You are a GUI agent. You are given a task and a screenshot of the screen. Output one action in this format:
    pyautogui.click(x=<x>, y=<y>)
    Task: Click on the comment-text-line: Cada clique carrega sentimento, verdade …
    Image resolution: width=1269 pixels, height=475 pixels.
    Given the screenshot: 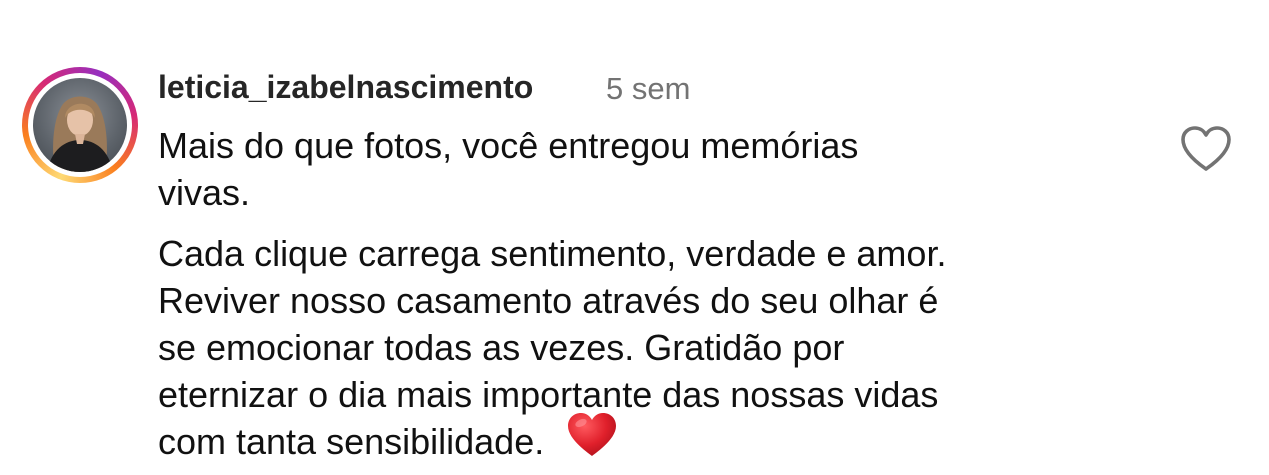 What is the action you would take?
    pyautogui.click(x=552, y=253)
    